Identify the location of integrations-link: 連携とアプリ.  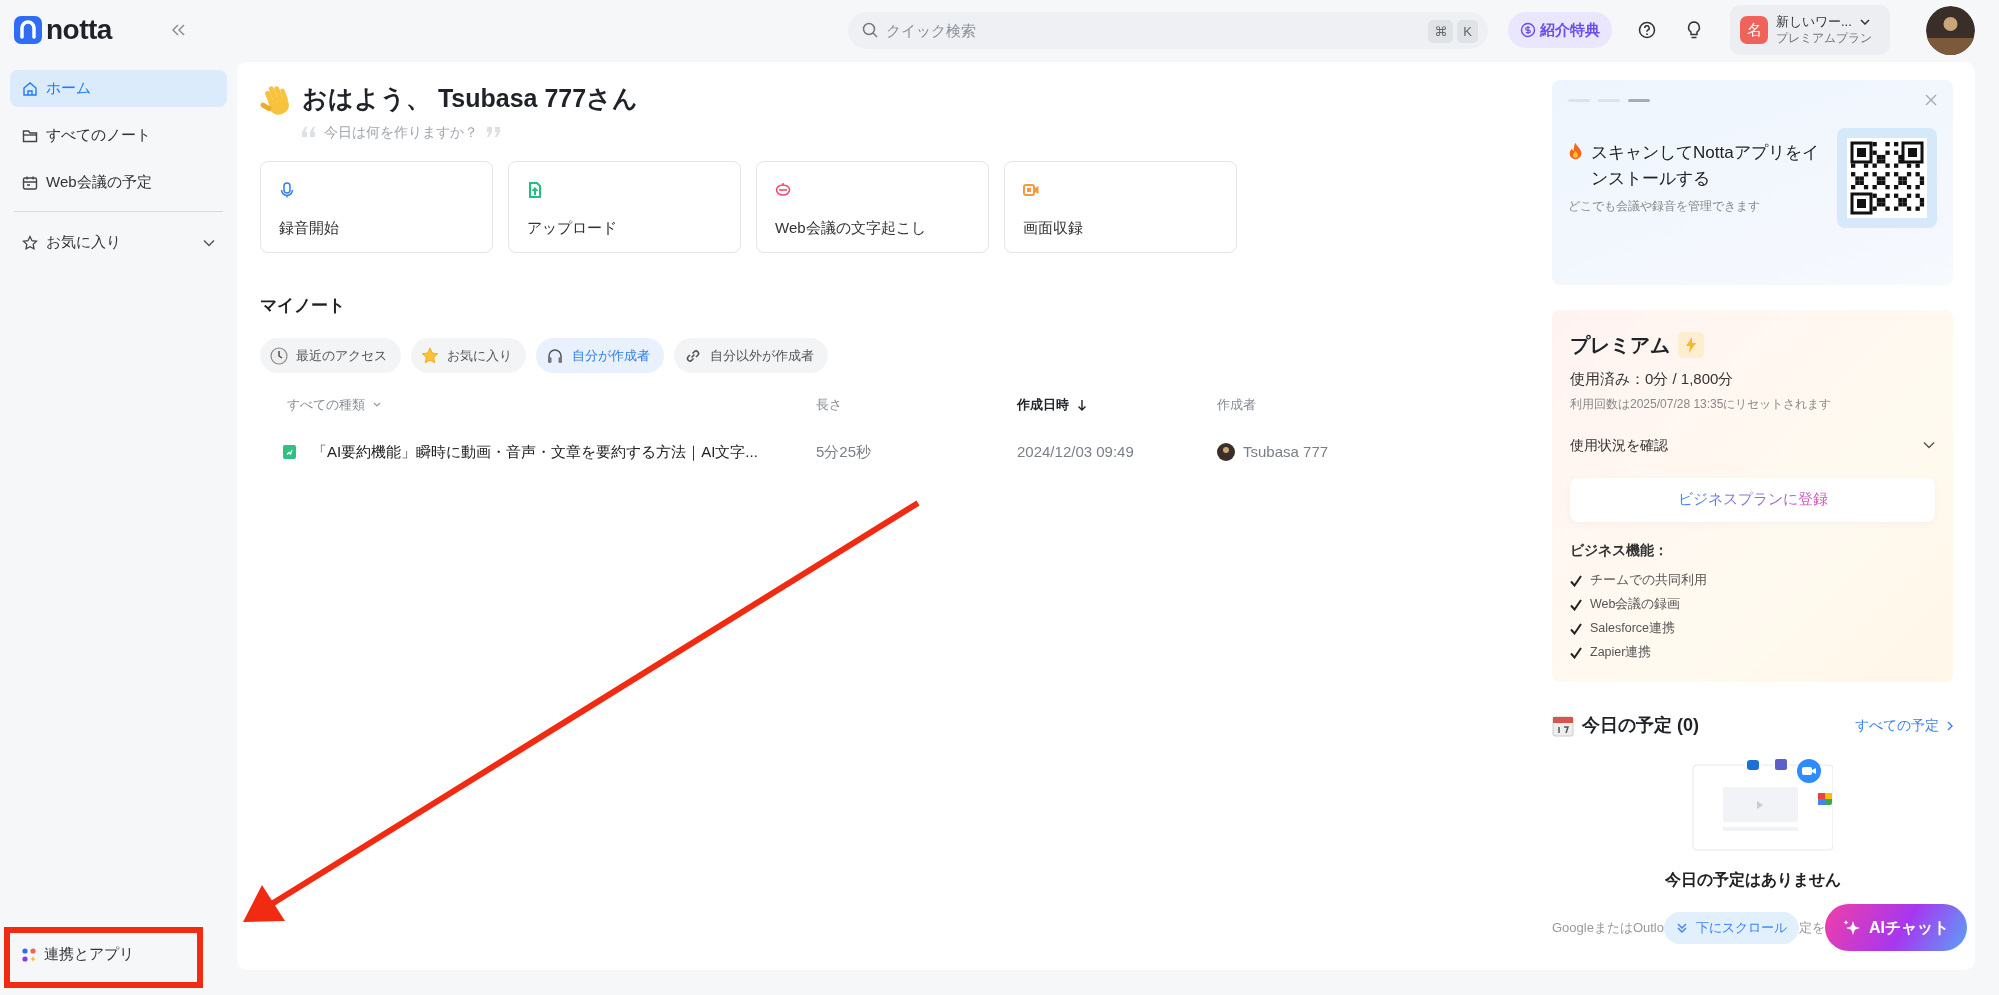
(118, 954).